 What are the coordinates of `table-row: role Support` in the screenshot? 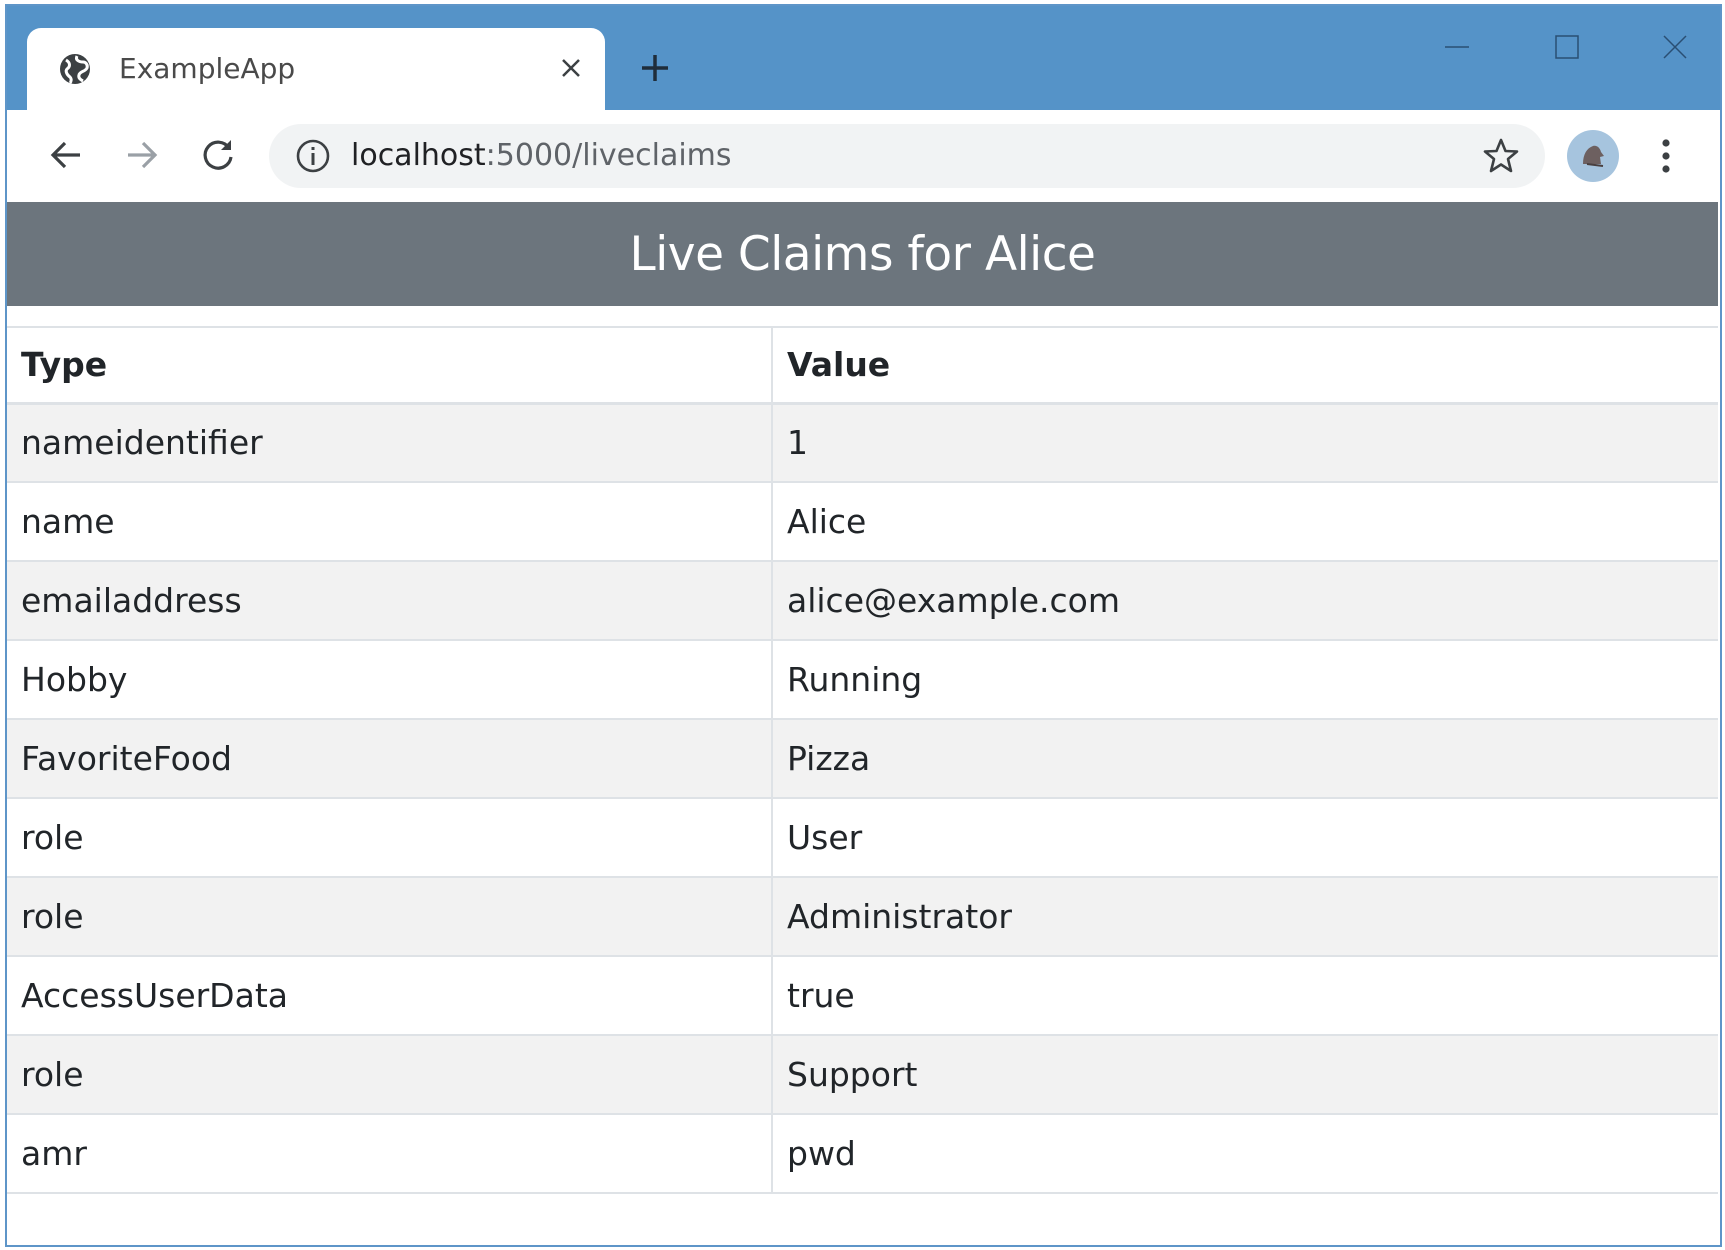 It's located at (862, 1074).